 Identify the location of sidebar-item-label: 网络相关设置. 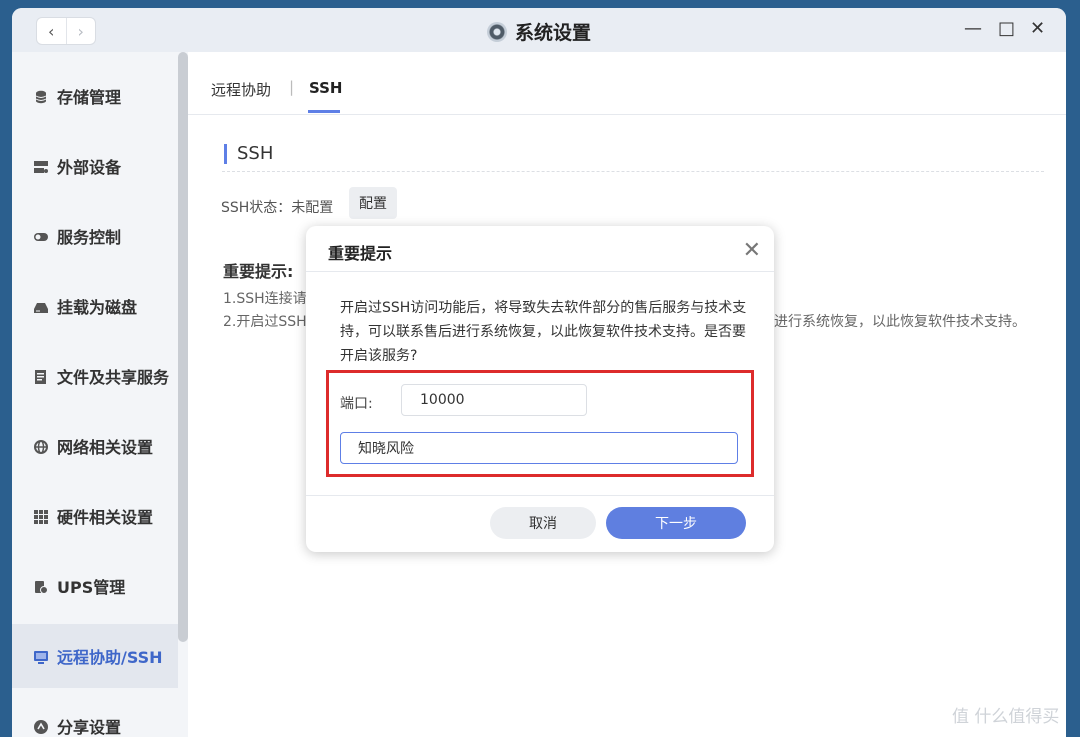
(105, 447).